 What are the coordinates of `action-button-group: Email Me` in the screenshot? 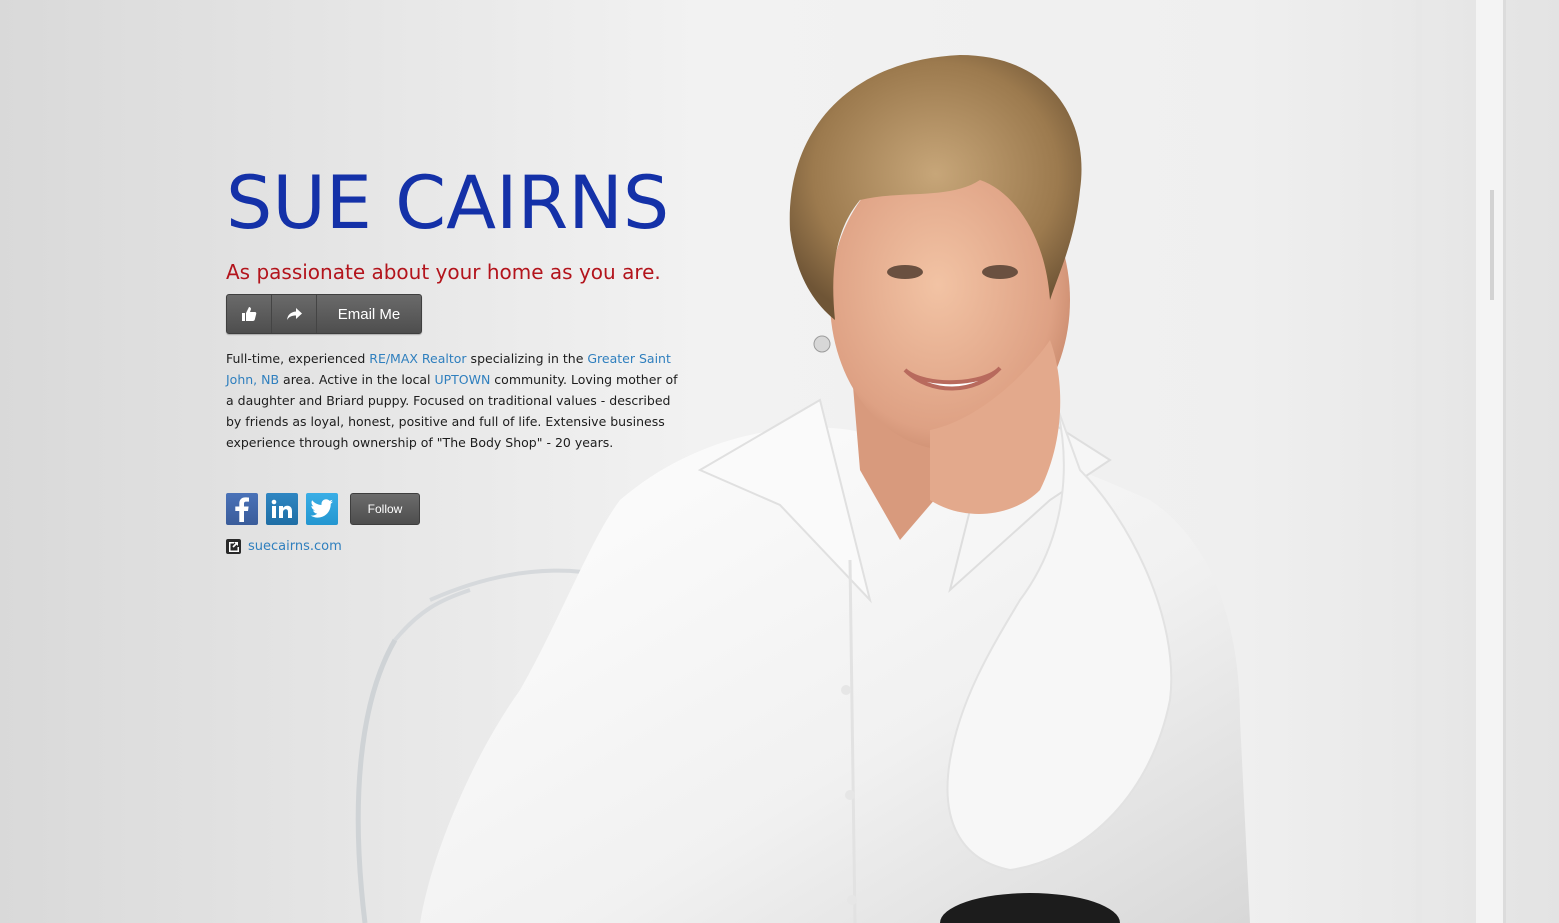 It's located at (324, 314).